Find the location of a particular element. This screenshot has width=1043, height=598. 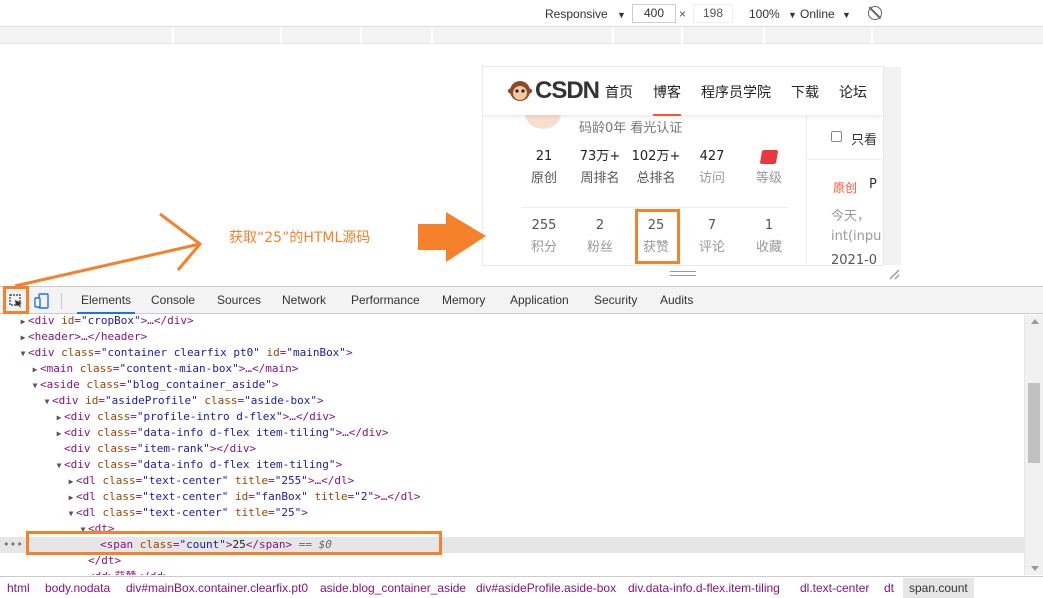

breadcrumb-item: html is located at coordinates (18, 588).